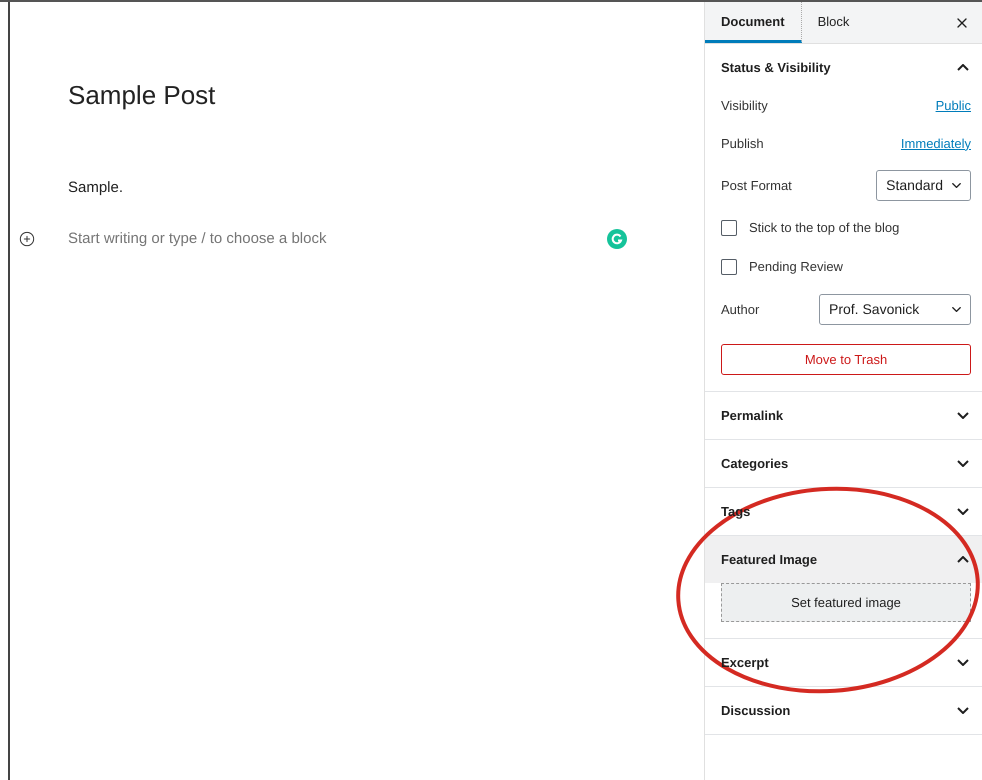 Image resolution: width=982 pixels, height=780 pixels. What do you see at coordinates (824, 227) in the screenshot?
I see `checkbox-label: Stick to the top of the blog` at bounding box center [824, 227].